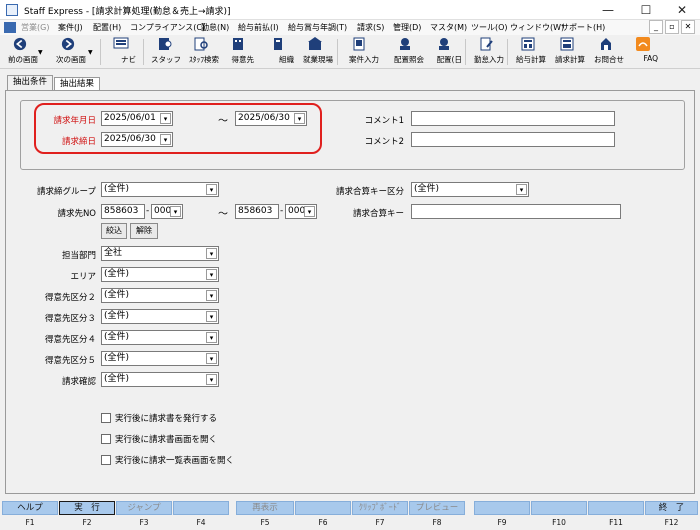 The height and width of the screenshot is (530, 700). What do you see at coordinates (301, 211) in the screenshot?
I see `billing-no-to-branch: 000 ▾` at bounding box center [301, 211].